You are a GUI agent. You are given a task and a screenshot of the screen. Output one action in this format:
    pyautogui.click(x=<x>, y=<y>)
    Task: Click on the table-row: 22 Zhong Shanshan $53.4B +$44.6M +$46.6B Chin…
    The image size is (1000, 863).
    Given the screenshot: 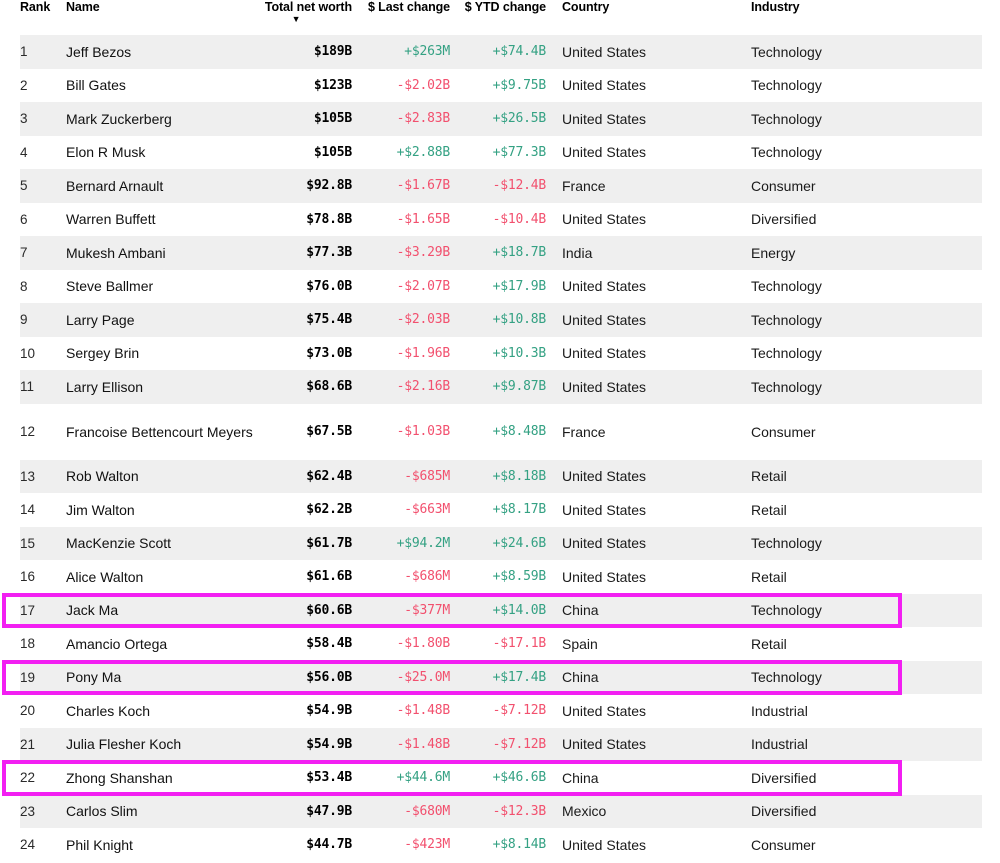 What is the action you would take?
    pyautogui.click(x=500, y=778)
    